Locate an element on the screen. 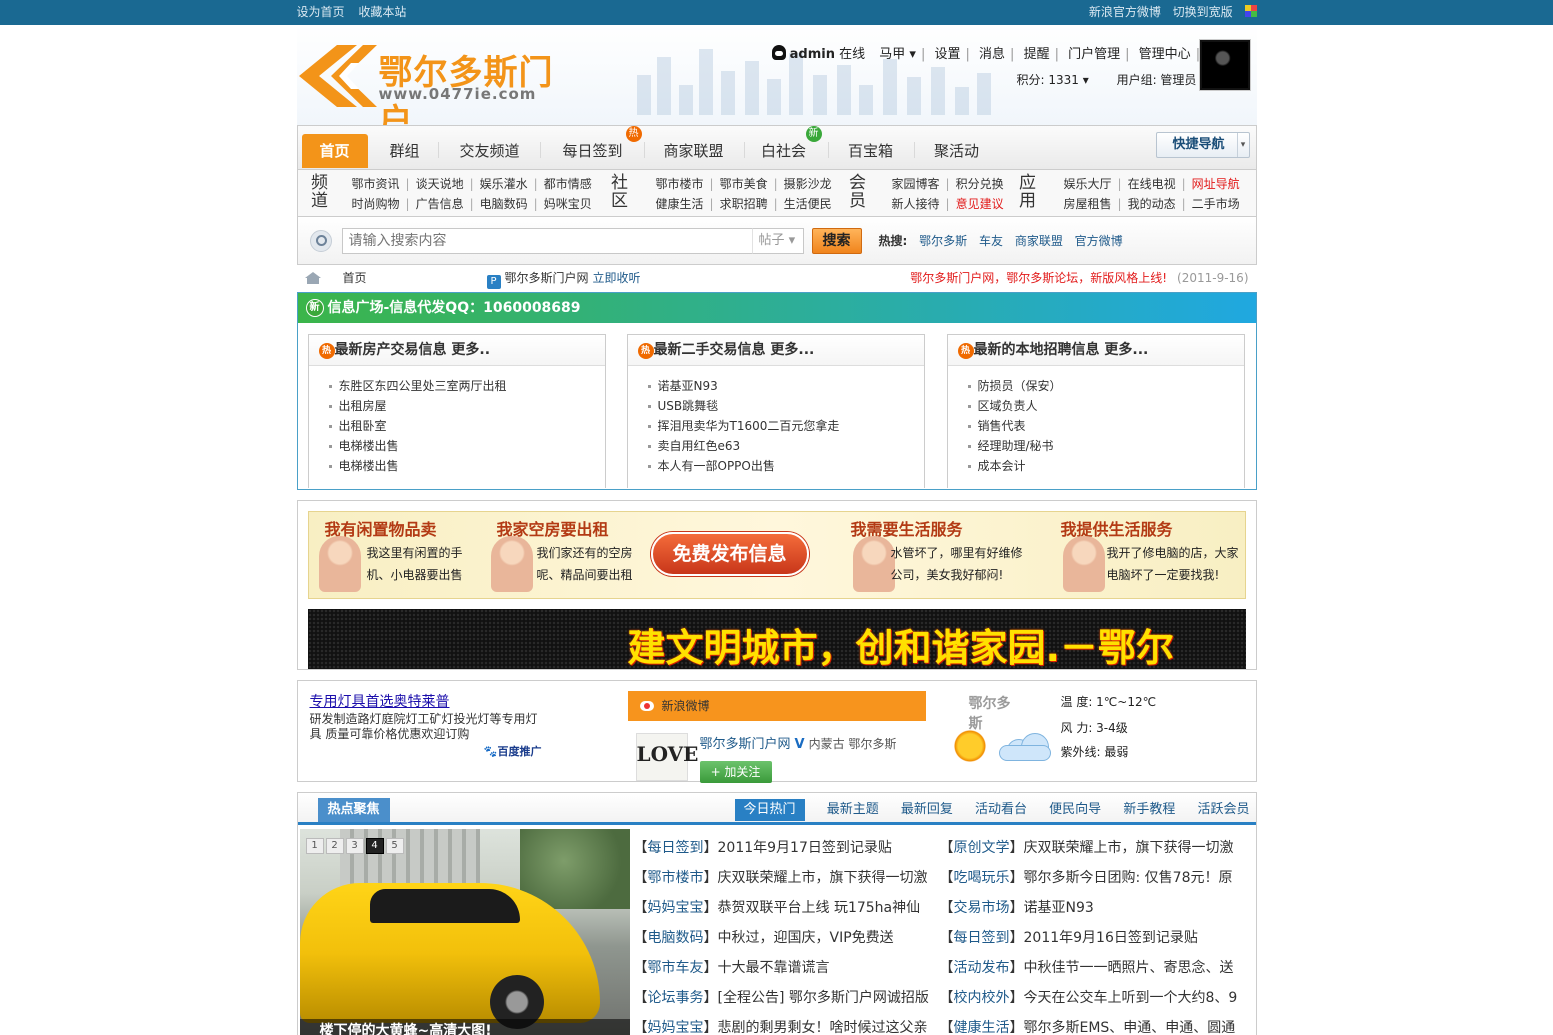 The width and height of the screenshot is (1553, 1035). tab-events: 活动看台 is located at coordinates (1001, 810).